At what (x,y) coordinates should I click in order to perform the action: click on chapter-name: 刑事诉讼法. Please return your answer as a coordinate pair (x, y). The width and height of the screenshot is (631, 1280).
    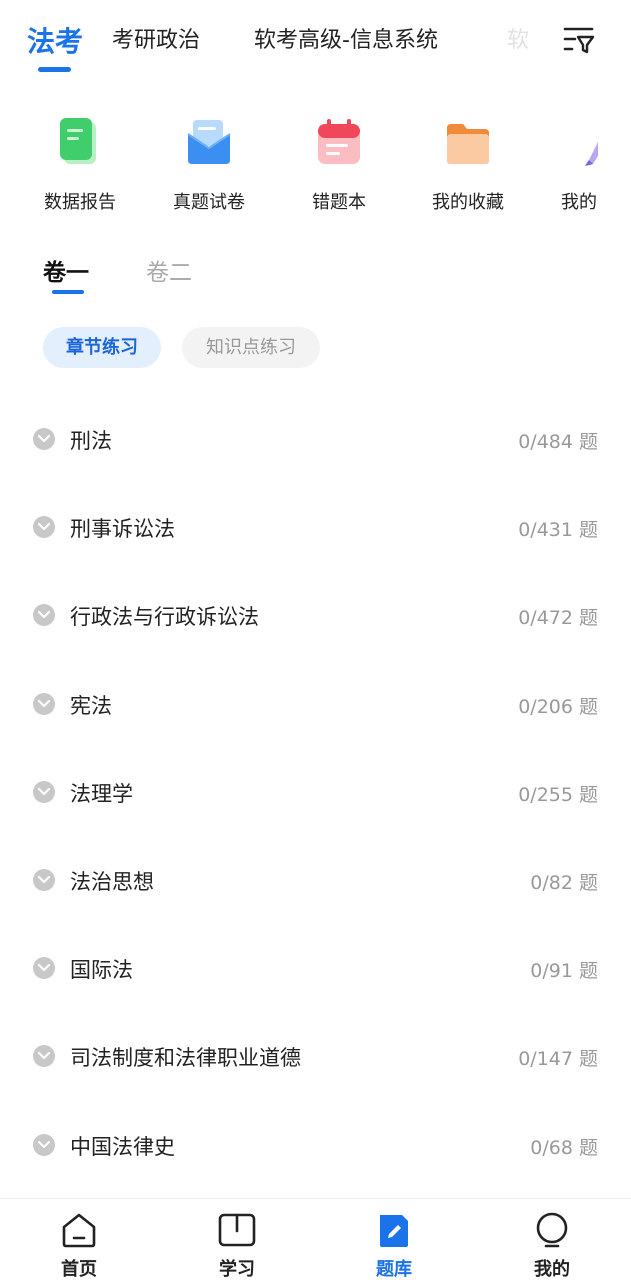
    Looking at the image, I should click on (122, 529).